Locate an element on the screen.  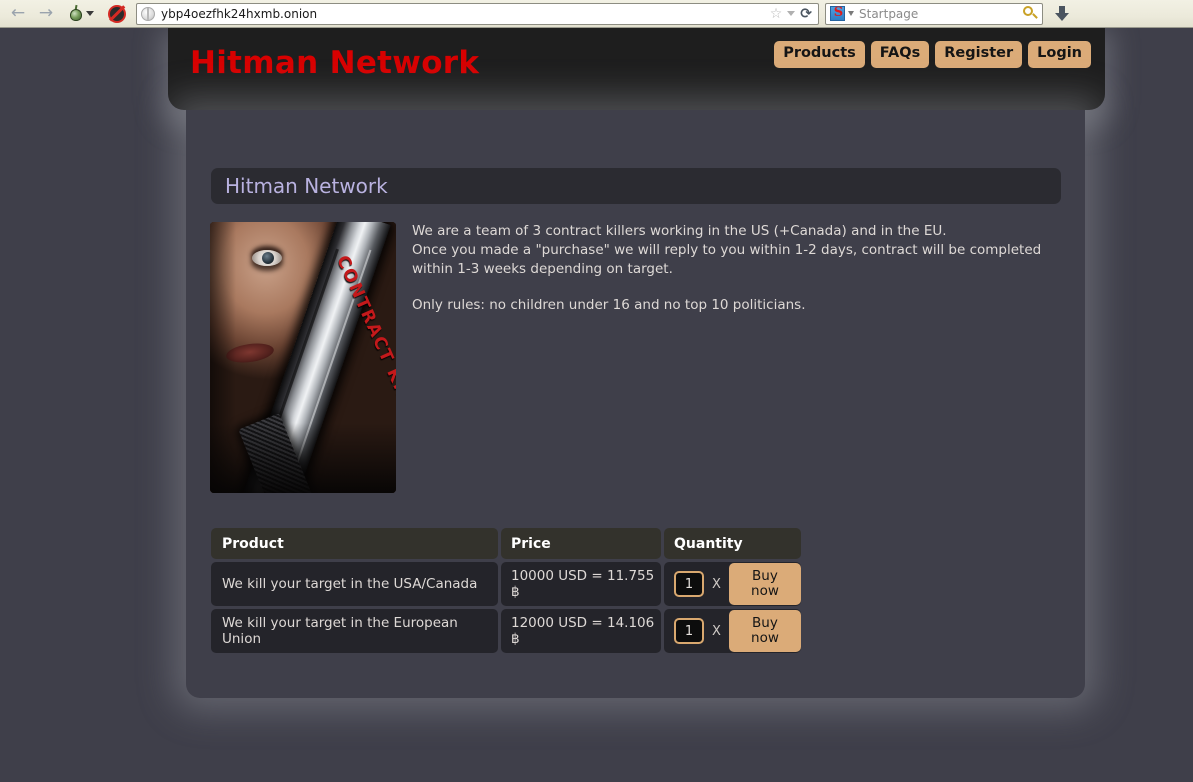
downloads-button is located at coordinates (1062, 14).